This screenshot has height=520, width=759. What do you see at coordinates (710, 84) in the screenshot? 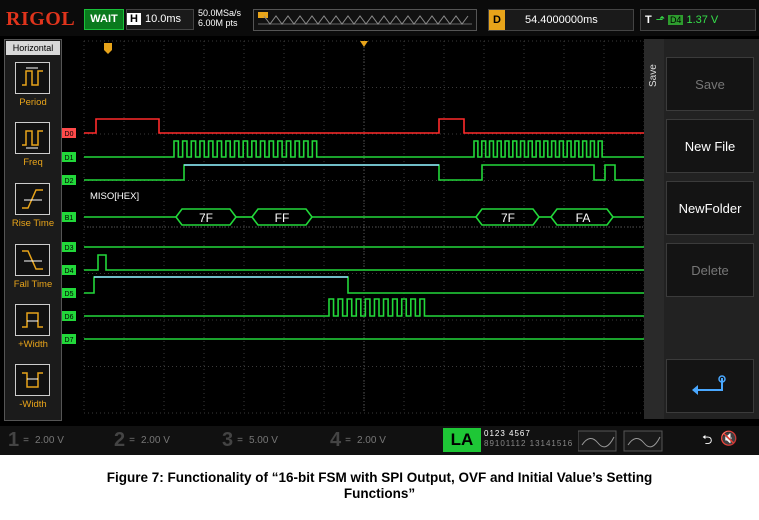
I see `save-button: Save` at bounding box center [710, 84].